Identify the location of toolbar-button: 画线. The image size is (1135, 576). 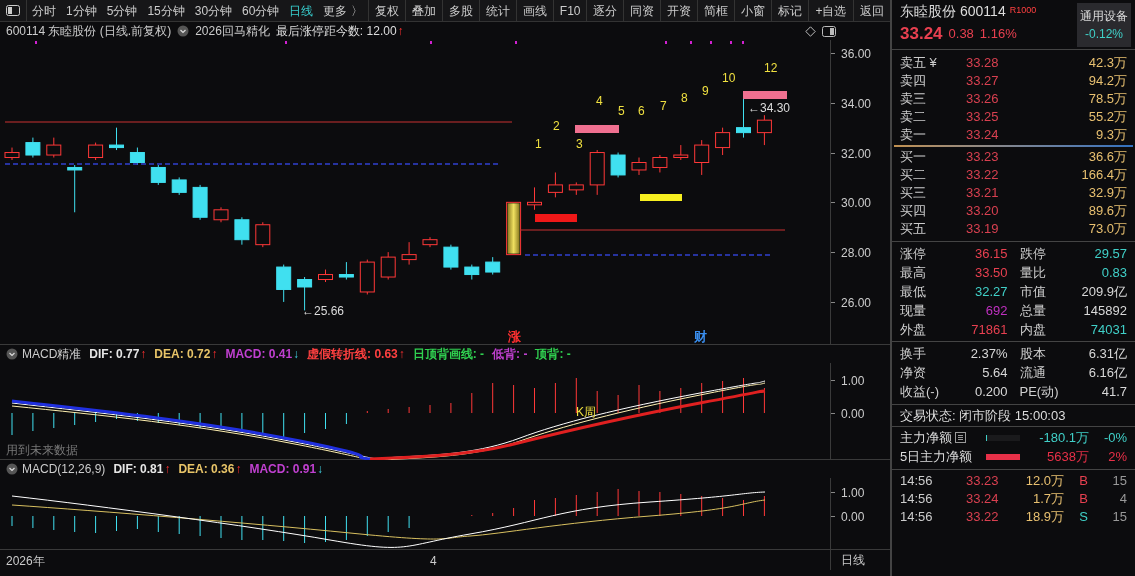
(535, 10).